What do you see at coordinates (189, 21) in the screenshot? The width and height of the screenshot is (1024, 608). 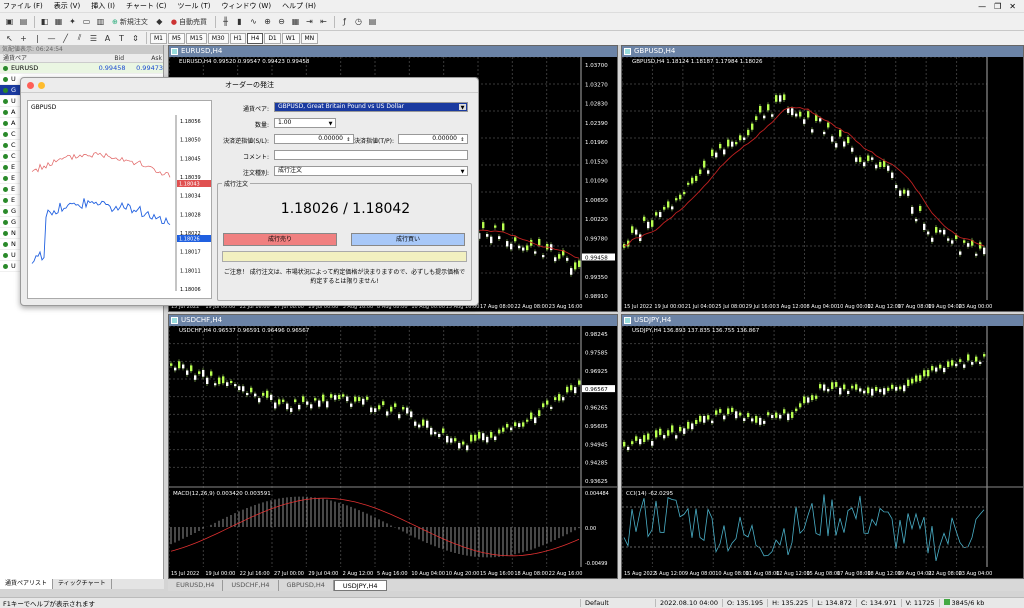 I see `auto-trade-button: ● 自動売買` at bounding box center [189, 21].